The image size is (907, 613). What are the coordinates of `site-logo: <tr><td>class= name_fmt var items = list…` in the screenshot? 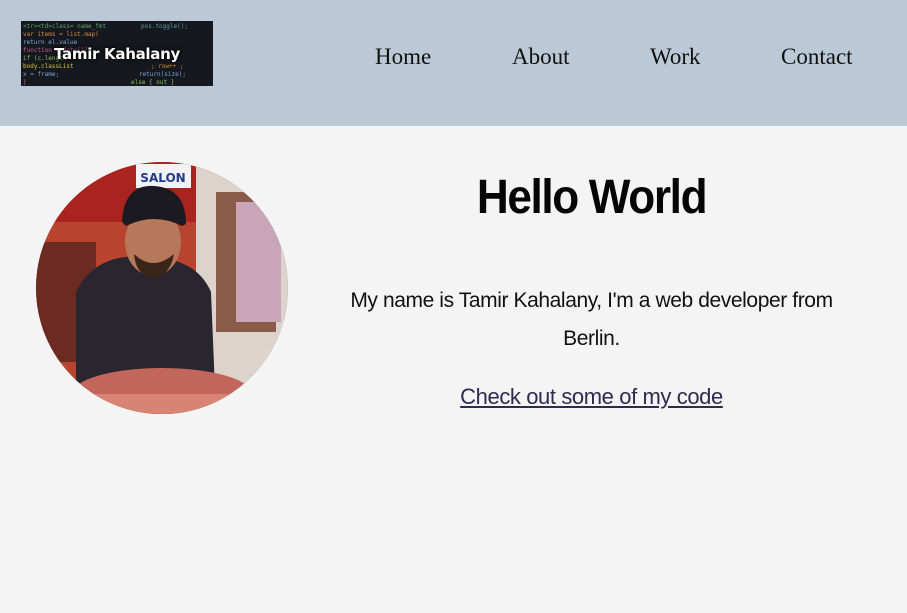 It's located at (117, 53).